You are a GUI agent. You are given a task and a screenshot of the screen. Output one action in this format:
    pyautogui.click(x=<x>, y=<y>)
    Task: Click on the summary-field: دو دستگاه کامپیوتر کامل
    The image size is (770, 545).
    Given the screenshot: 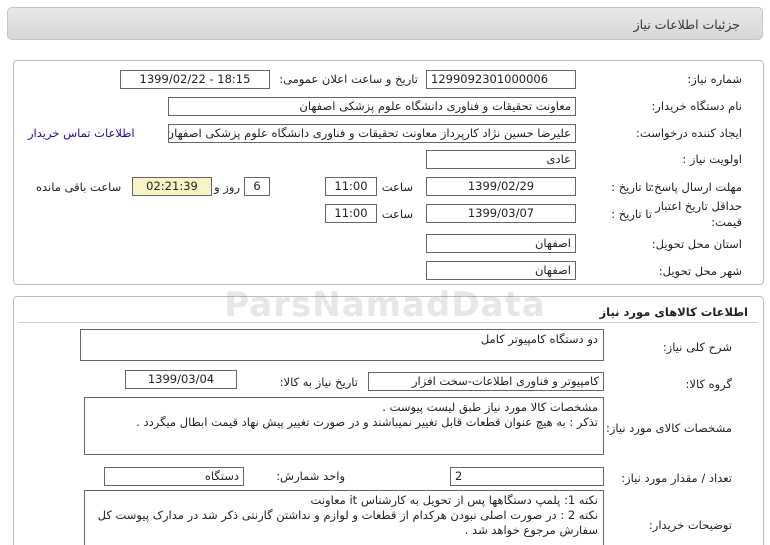 What is the action you would take?
    pyautogui.click(x=342, y=345)
    